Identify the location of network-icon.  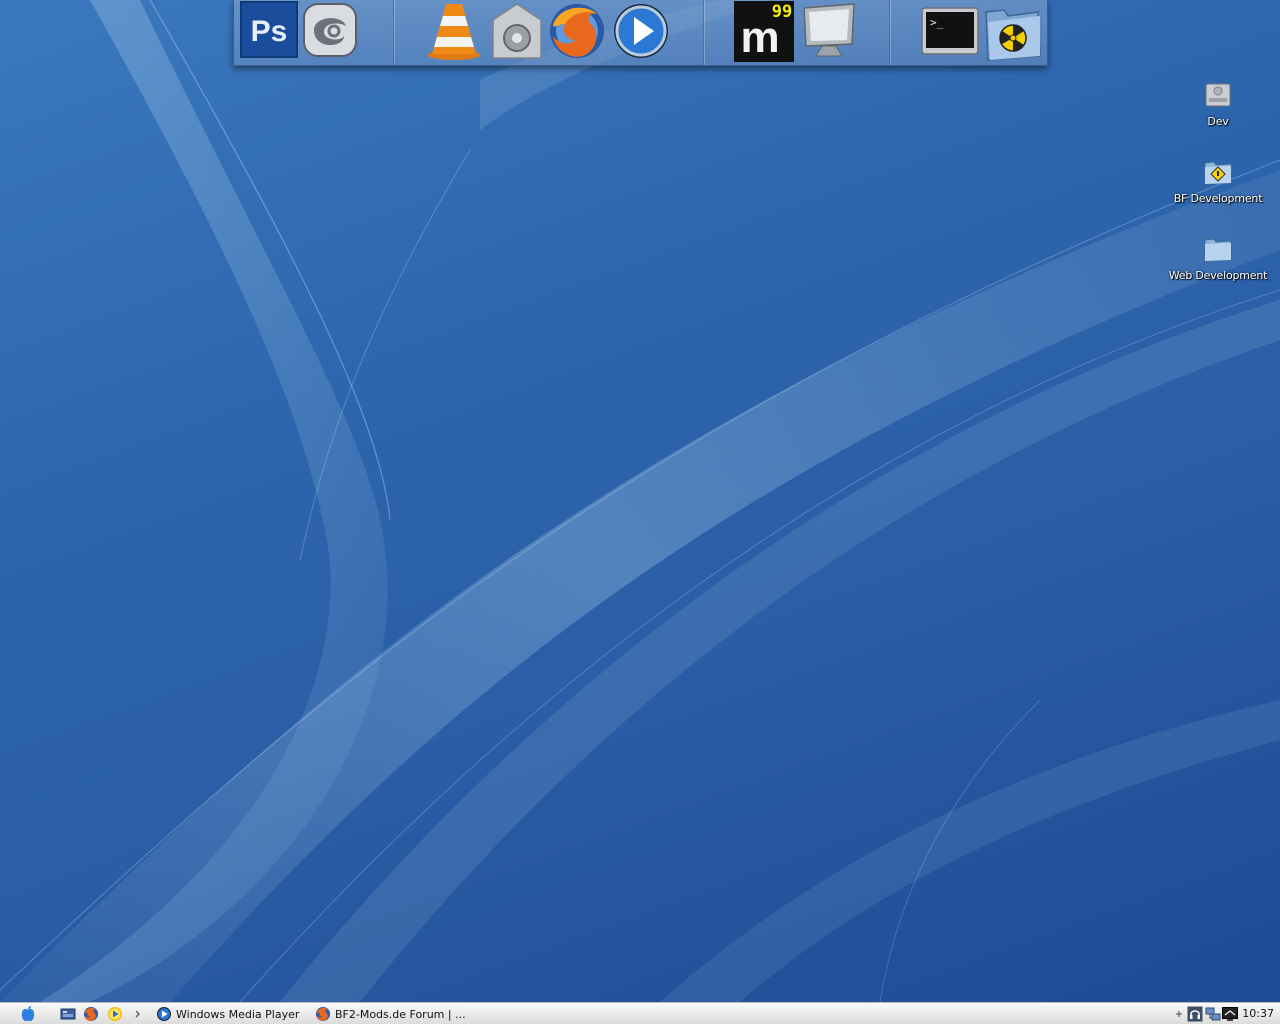
(1213, 1014).